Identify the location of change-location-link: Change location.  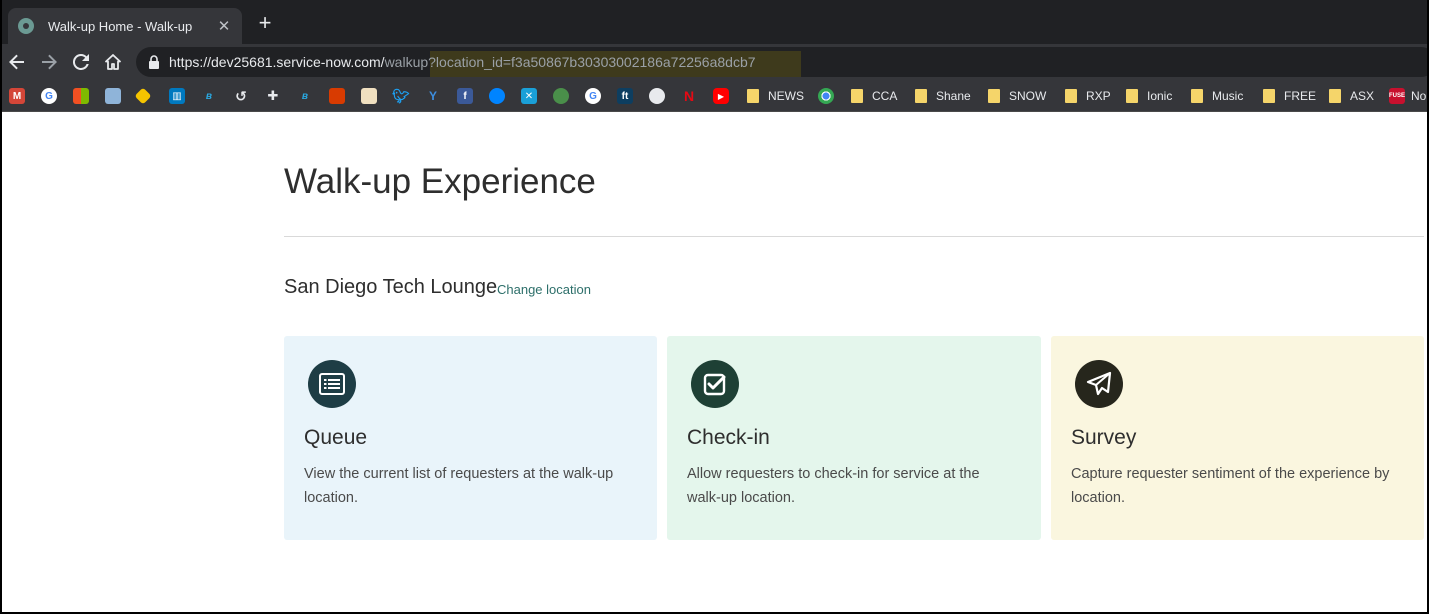
(544, 289).